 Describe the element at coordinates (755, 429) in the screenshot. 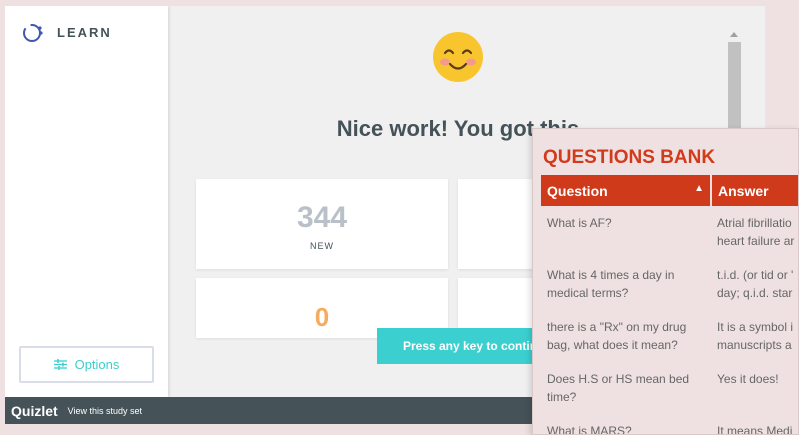

I see `answer-cell: It means Medi` at that location.